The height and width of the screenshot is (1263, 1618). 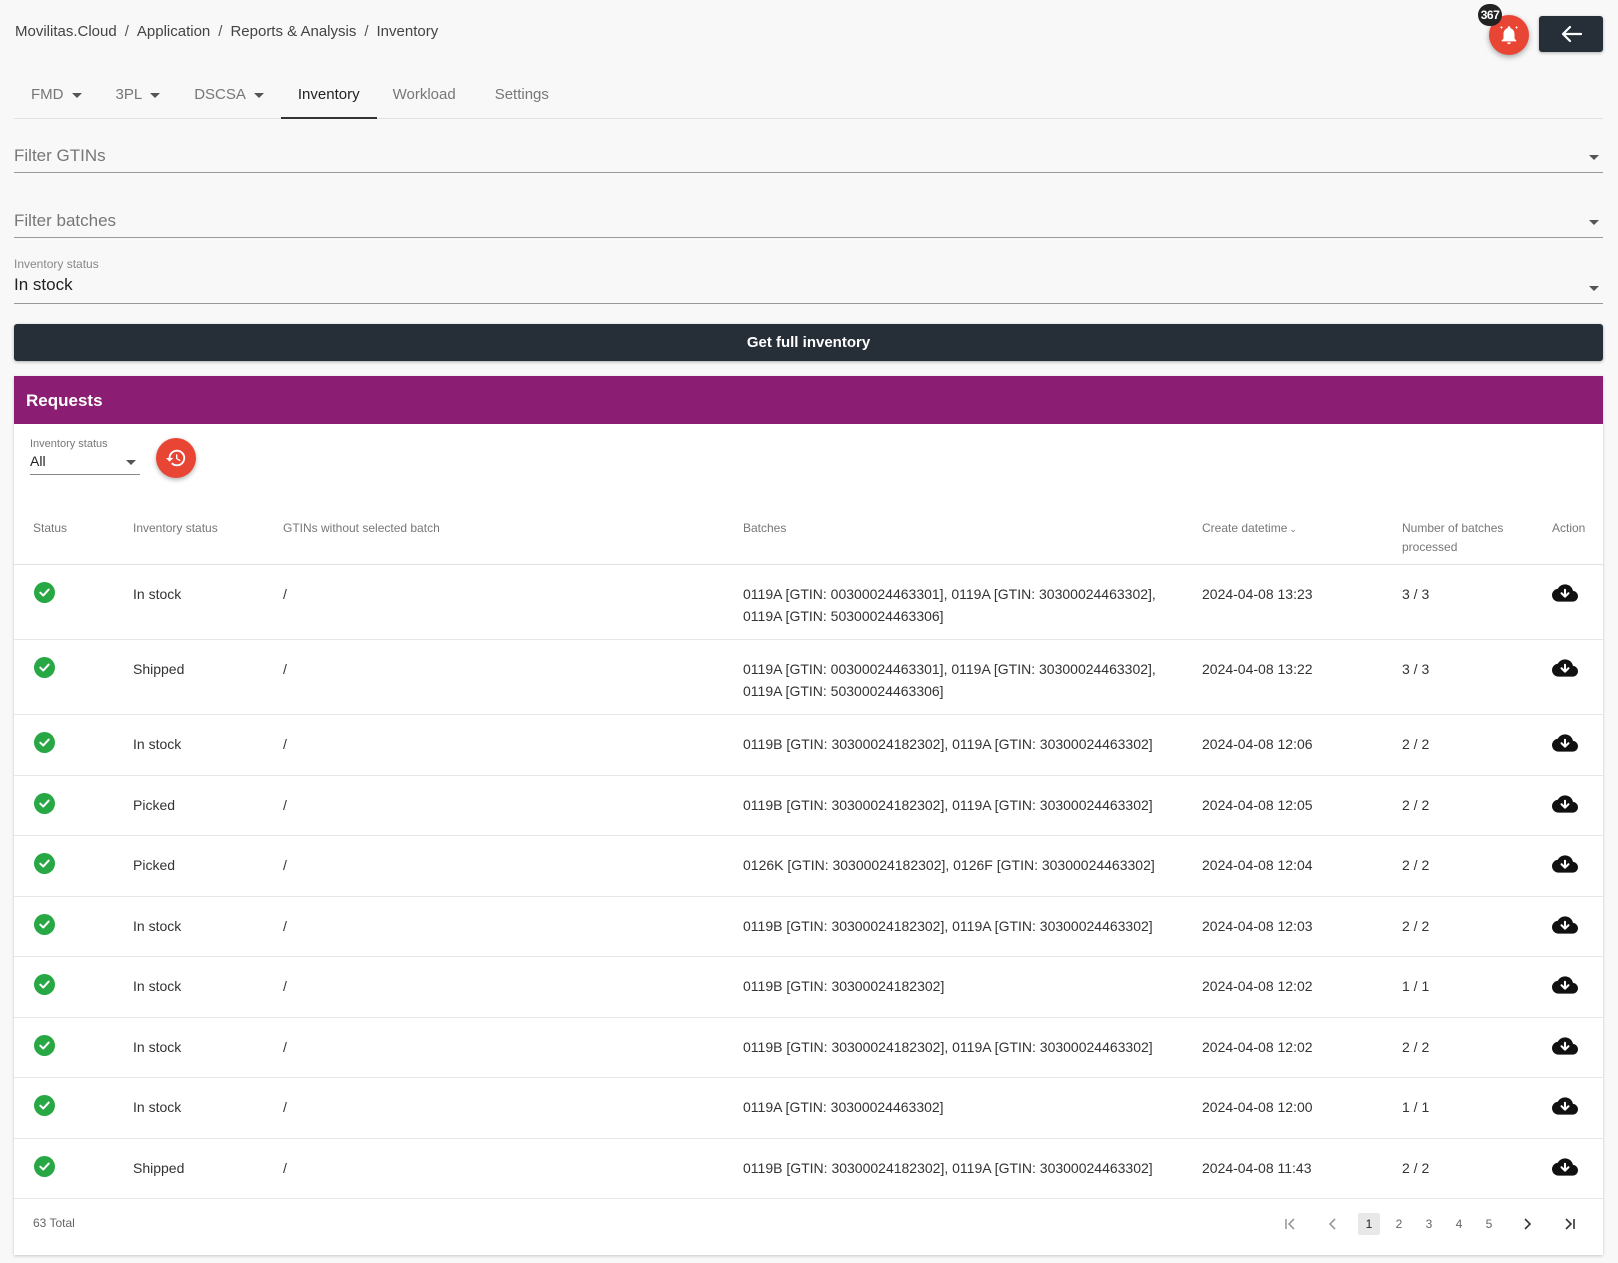 I want to click on requests-filter-select: All, so click(x=85, y=462).